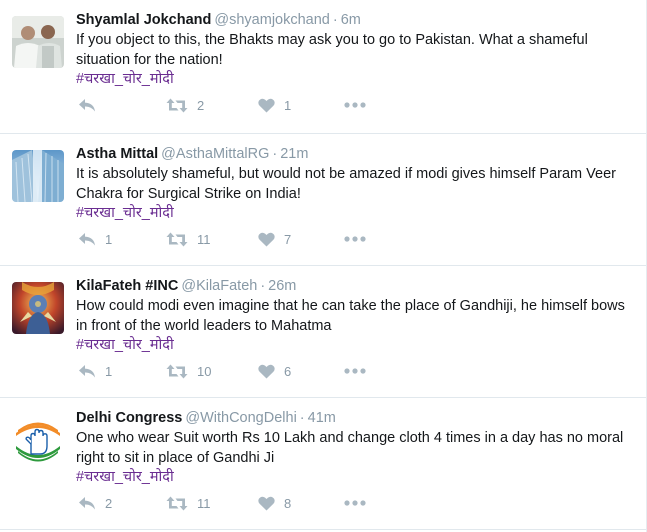 The image size is (647, 532). I want to click on deity-avatar-image, so click(38, 308).